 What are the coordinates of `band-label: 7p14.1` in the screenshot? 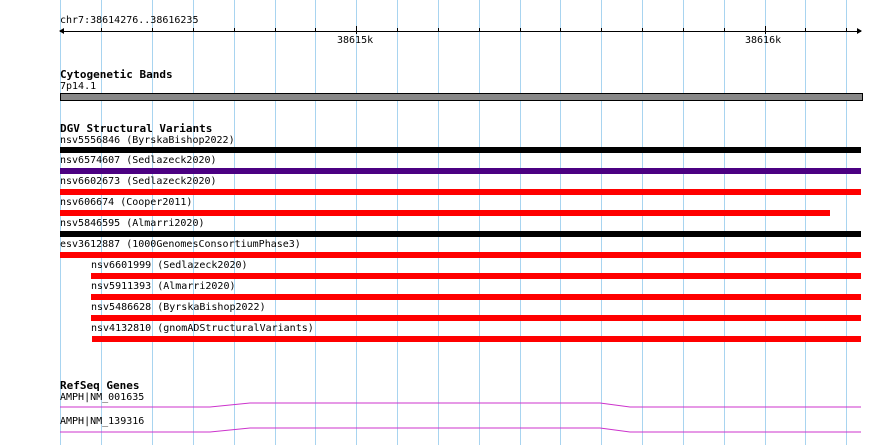 It's located at (78, 86).